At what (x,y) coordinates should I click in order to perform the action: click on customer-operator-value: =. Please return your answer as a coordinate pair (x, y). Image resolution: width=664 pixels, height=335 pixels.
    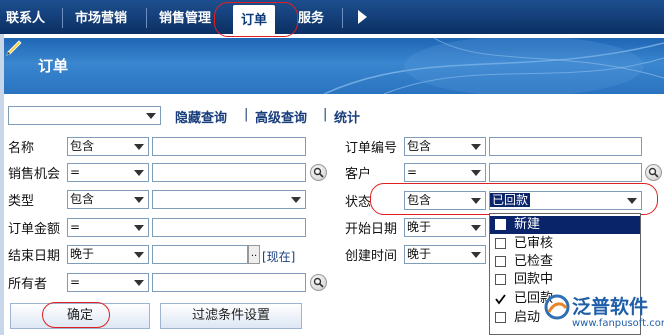
    Looking at the image, I should click on (412, 172).